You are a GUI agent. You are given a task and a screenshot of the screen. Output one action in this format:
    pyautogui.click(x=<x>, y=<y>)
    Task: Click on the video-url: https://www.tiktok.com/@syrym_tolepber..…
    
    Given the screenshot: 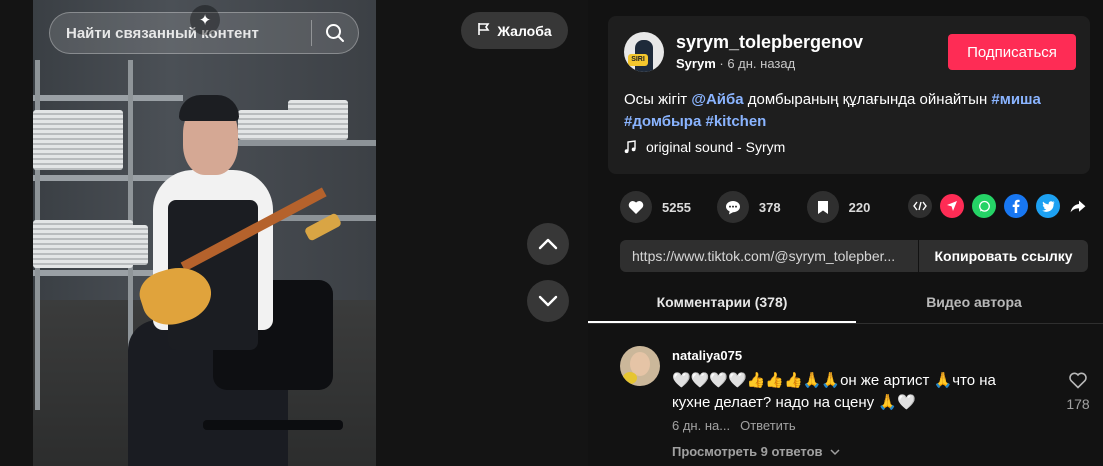 What is the action you would take?
    pyautogui.click(x=769, y=256)
    